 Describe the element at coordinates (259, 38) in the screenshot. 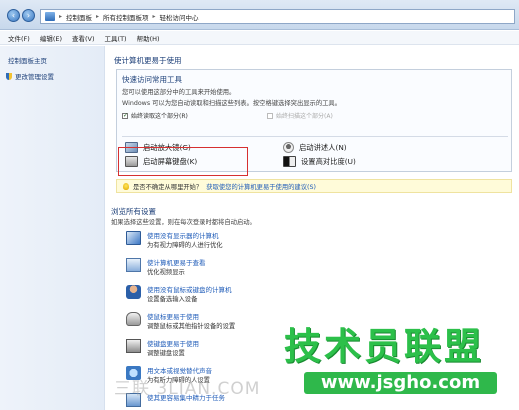

I see `menu-bar: 文件(F) 编辑(E) 查看(V) 工具(T) 帮助(H)` at that location.